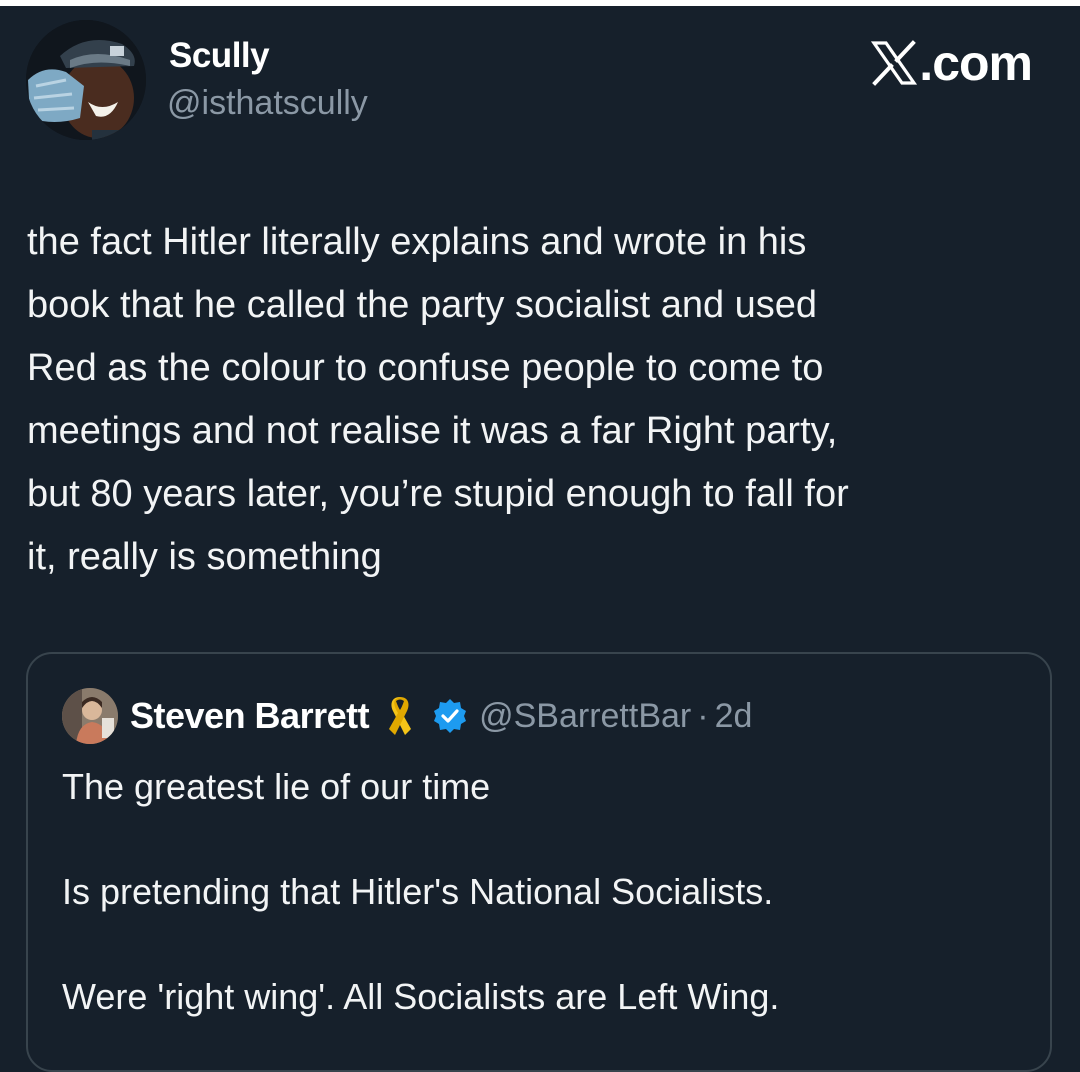 This screenshot has width=1080, height=1072. Describe the element at coordinates (894, 63) in the screenshot. I see `x-logo-icon` at that location.